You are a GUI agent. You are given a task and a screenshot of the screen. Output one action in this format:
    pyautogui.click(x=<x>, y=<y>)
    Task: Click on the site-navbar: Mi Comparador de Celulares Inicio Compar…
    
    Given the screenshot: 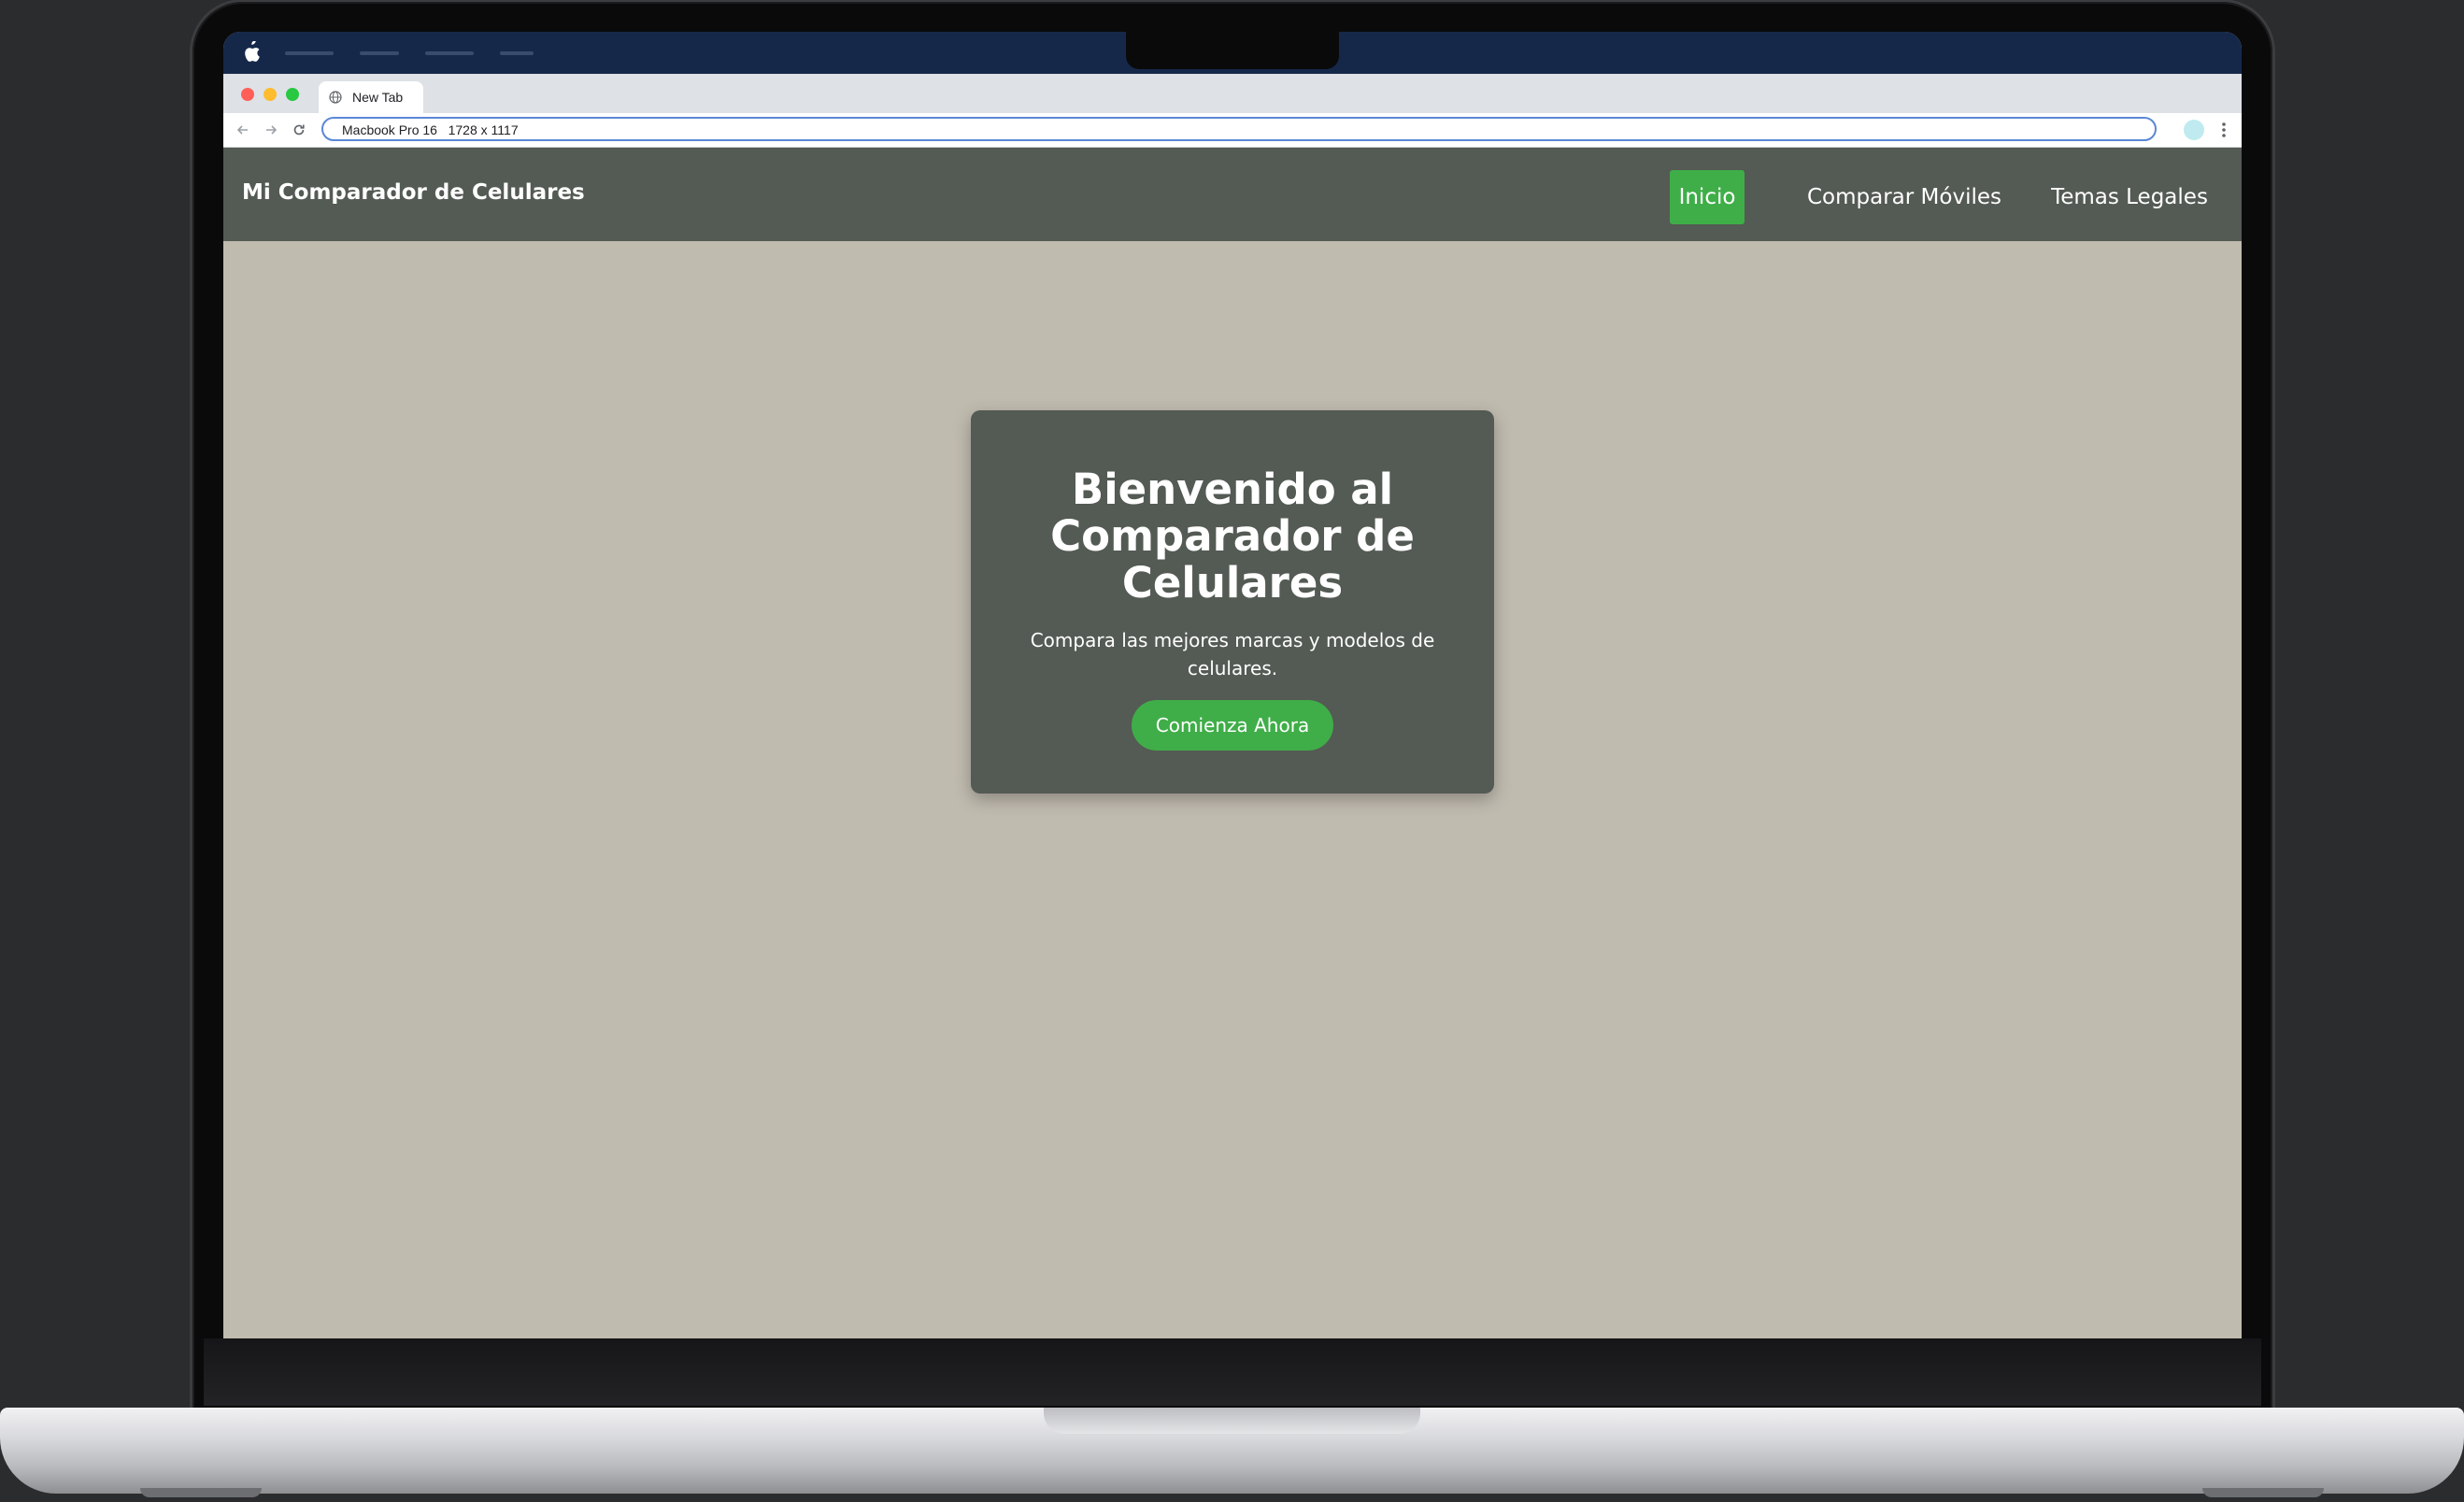 What is the action you would take?
    pyautogui.click(x=1232, y=194)
    